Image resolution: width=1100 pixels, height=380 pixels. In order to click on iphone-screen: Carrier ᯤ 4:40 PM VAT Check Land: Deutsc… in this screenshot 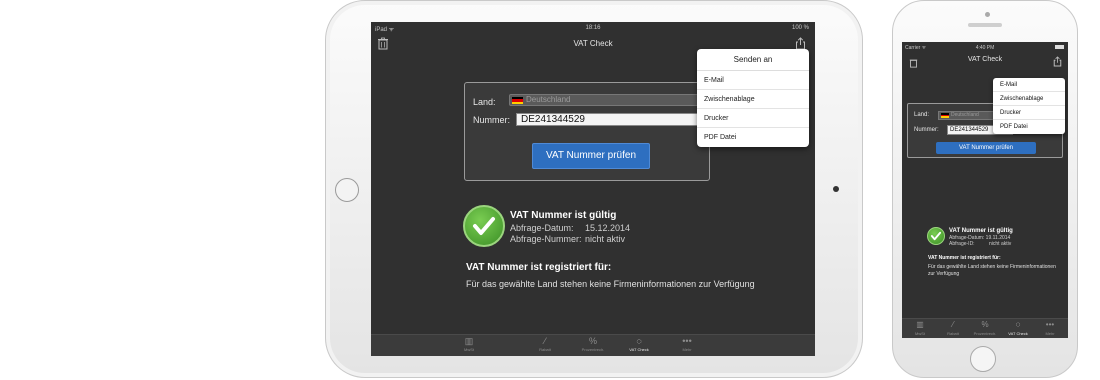, I will do `click(985, 190)`.